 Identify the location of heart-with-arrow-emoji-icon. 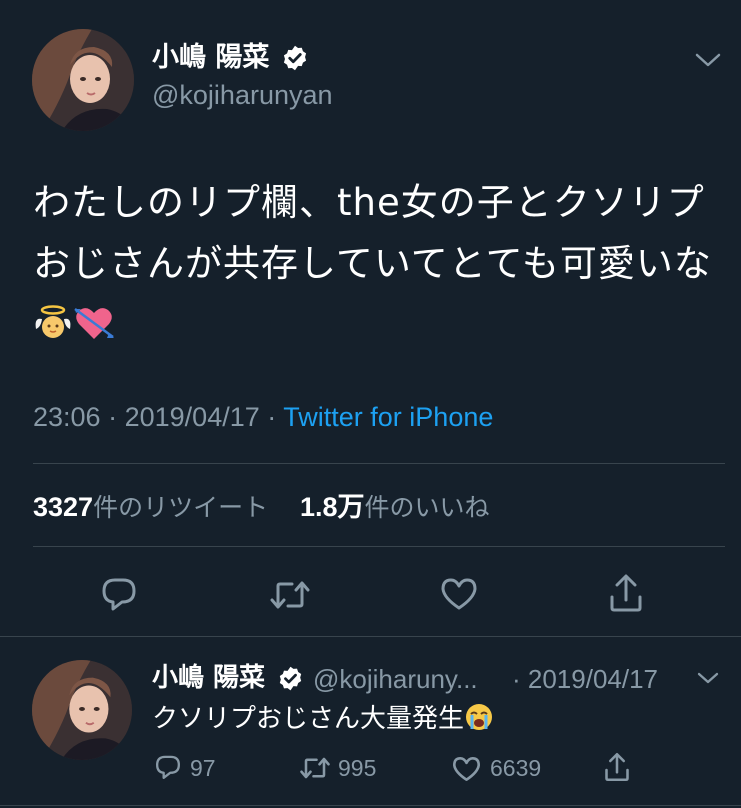
(94, 330).